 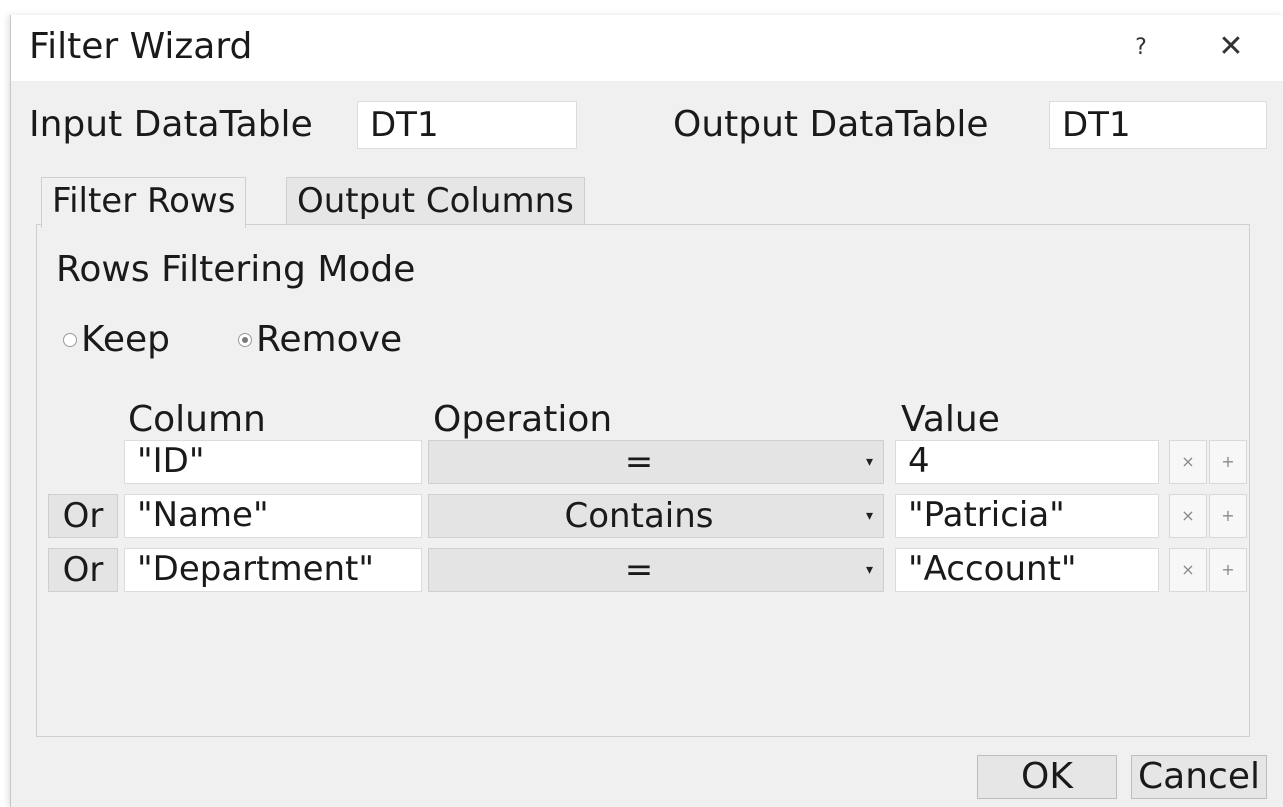 What do you see at coordinates (1158, 125) in the screenshot?
I see `output-datatable-field: DT1` at bounding box center [1158, 125].